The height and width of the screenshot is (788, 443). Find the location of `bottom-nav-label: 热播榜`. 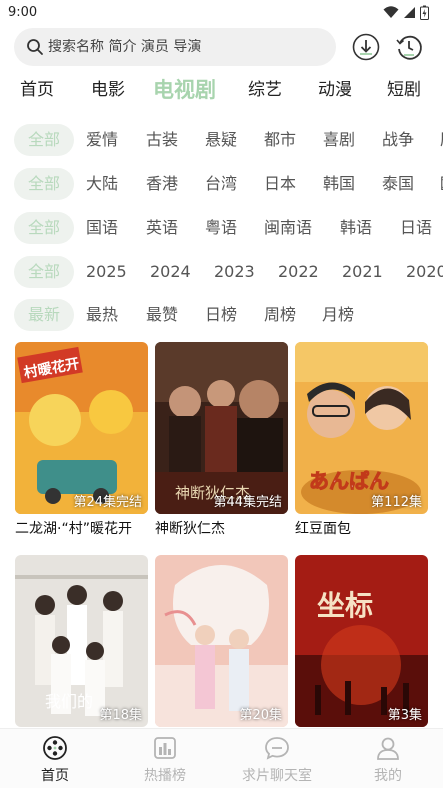

bottom-nav-label: 热播榜 is located at coordinates (165, 776).